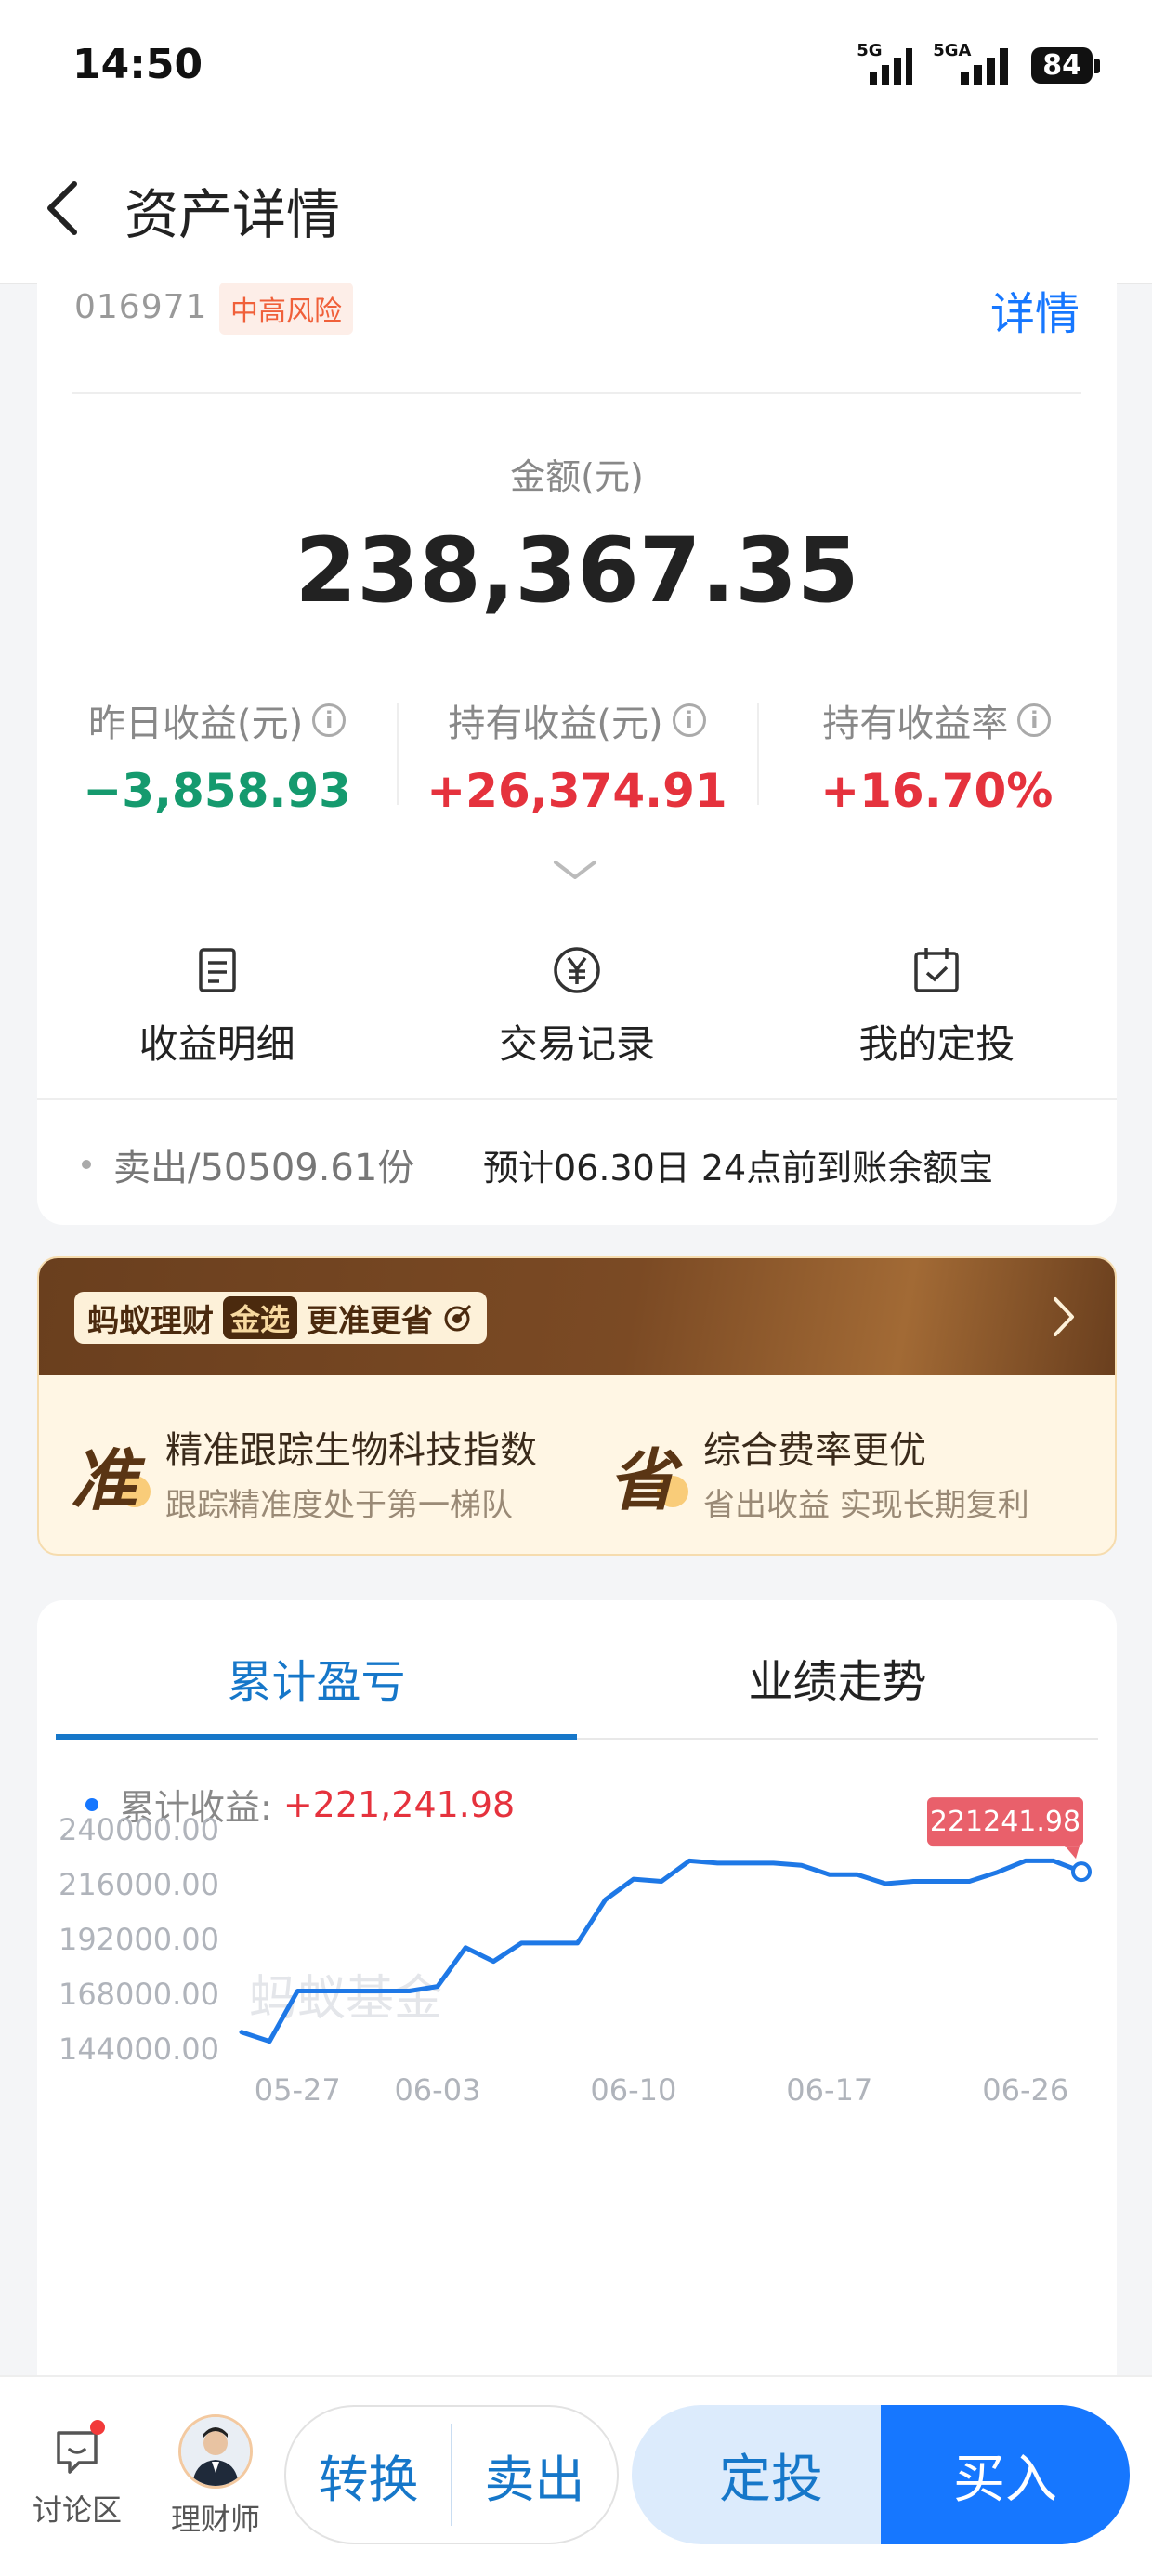 The height and width of the screenshot is (2576, 1152). What do you see at coordinates (370, 1321) in the screenshot?
I see `promo-slogan: 更准更省` at bounding box center [370, 1321].